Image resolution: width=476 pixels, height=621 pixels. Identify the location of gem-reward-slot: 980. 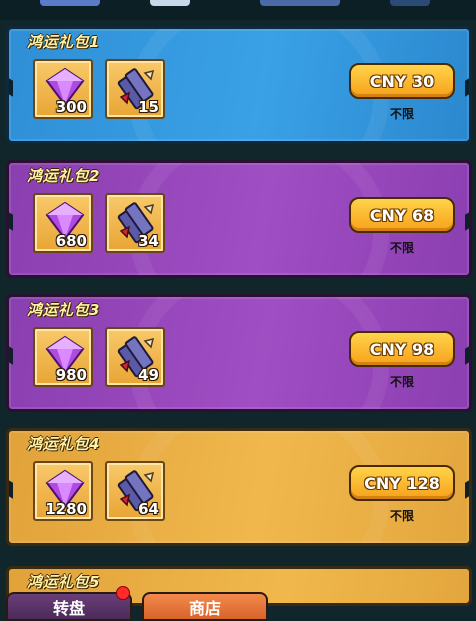
(63, 357).